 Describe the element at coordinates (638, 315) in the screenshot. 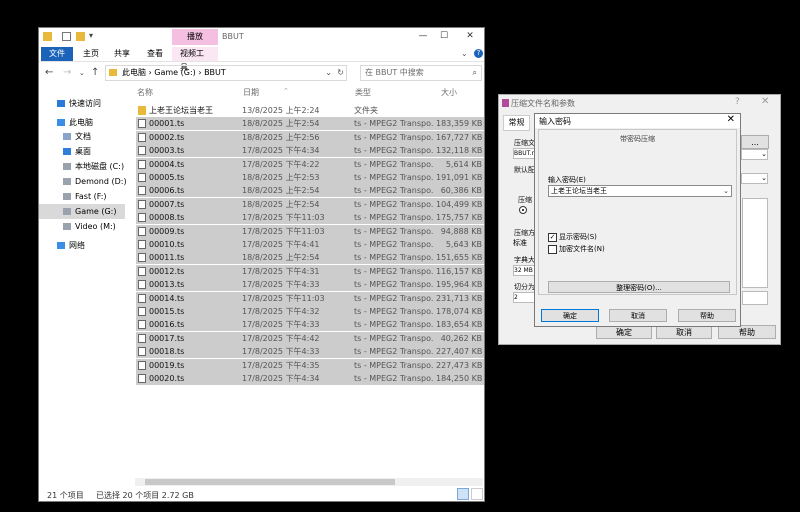

I see `password-cancel-button: 取消` at that location.